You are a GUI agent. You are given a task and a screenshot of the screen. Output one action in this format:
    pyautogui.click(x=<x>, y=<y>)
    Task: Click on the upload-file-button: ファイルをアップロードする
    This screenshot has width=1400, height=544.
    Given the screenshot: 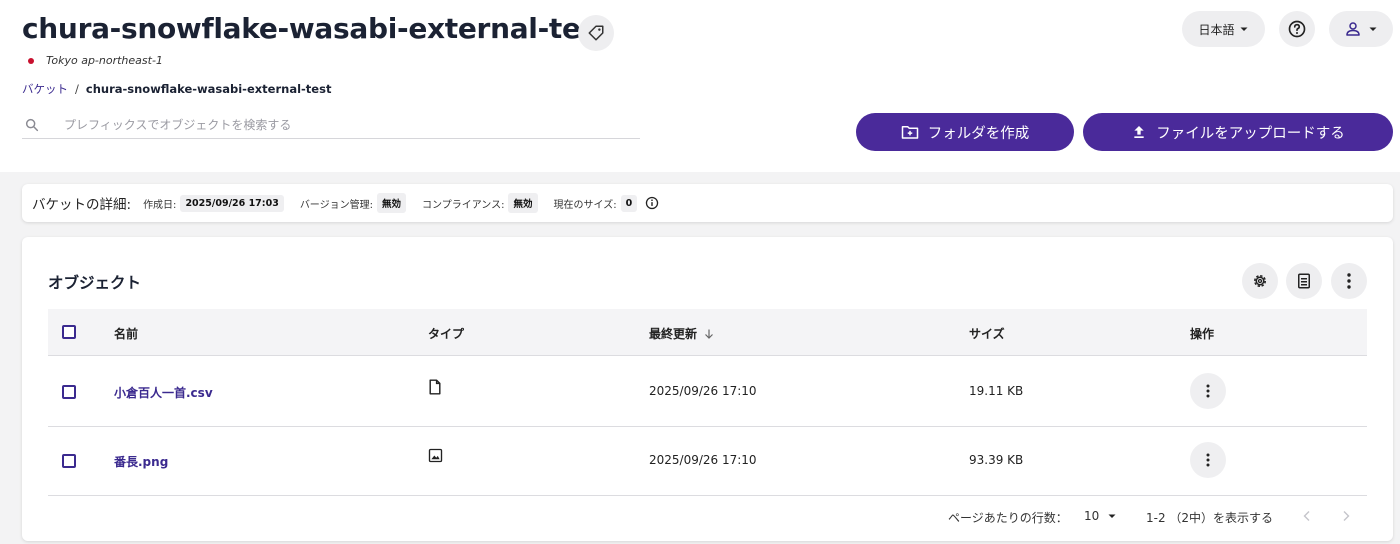 What is the action you would take?
    pyautogui.click(x=1238, y=132)
    